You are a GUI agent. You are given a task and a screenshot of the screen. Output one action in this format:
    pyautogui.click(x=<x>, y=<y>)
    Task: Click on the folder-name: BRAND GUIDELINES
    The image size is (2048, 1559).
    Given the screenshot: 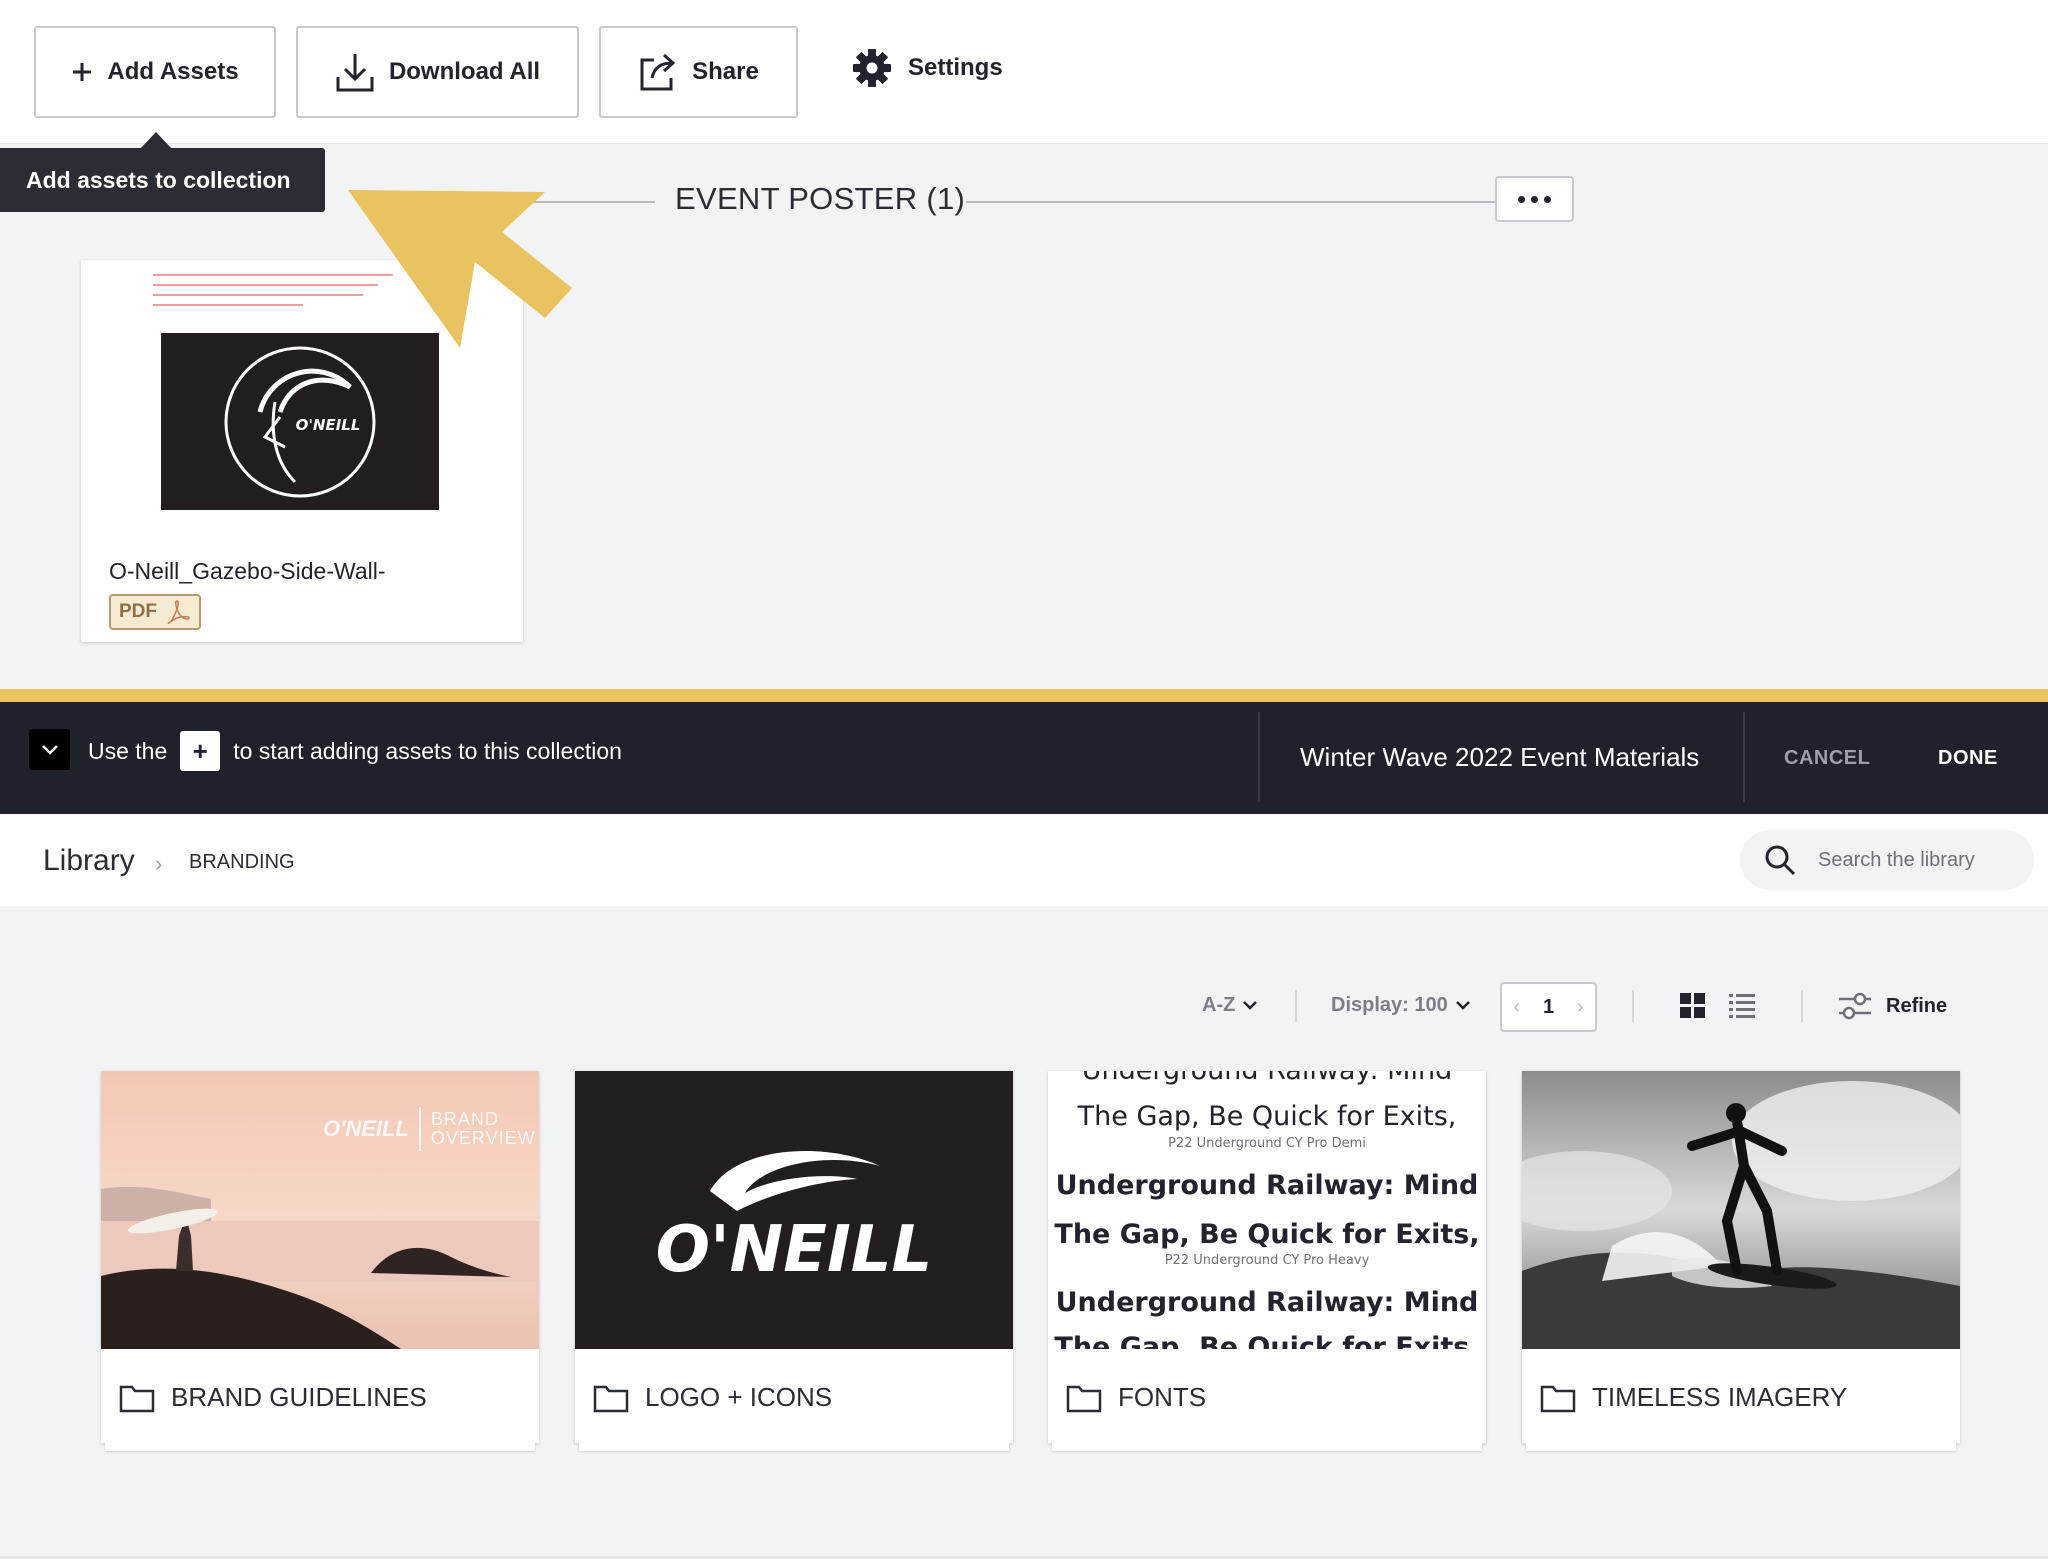 What is the action you would take?
    pyautogui.click(x=299, y=1397)
    